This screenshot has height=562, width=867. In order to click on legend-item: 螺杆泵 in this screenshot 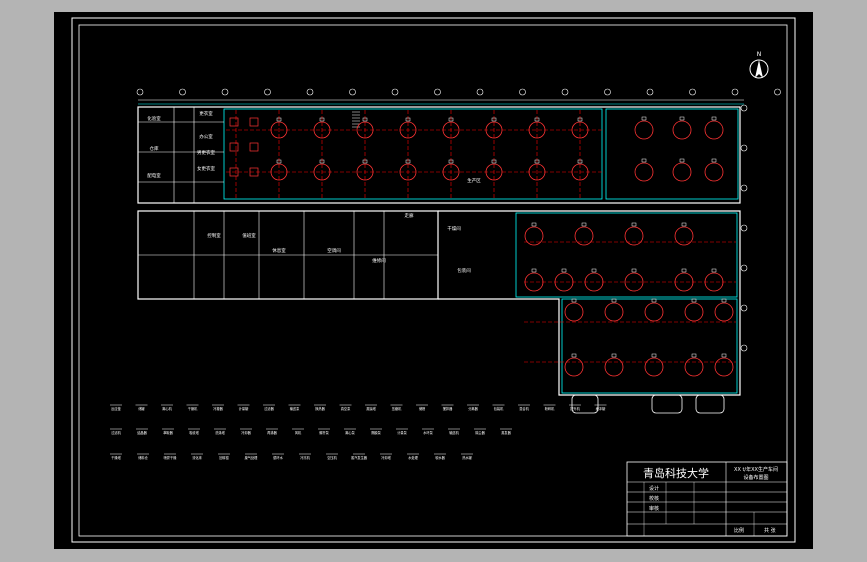, I will do `click(324, 432)`.